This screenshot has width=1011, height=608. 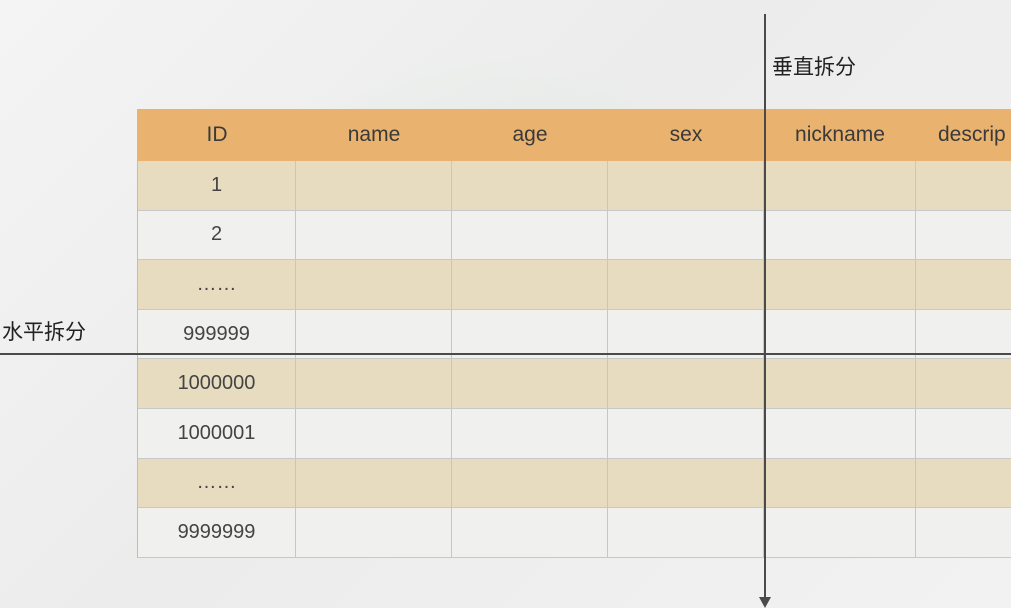 What do you see at coordinates (217, 134) in the screenshot?
I see `header-id: ID` at bounding box center [217, 134].